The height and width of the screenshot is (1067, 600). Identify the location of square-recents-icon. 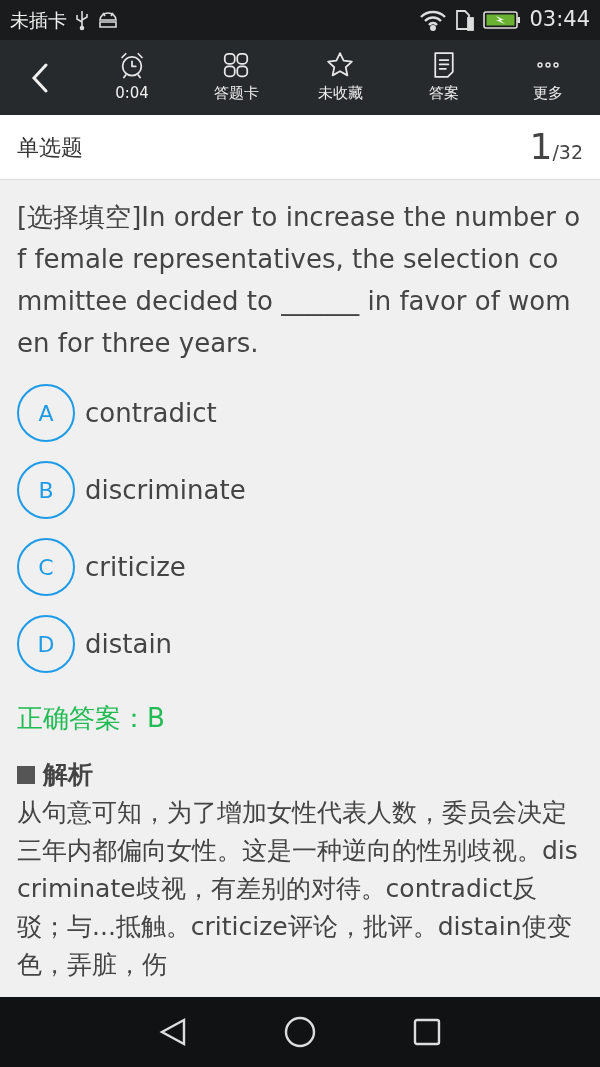
(427, 1032).